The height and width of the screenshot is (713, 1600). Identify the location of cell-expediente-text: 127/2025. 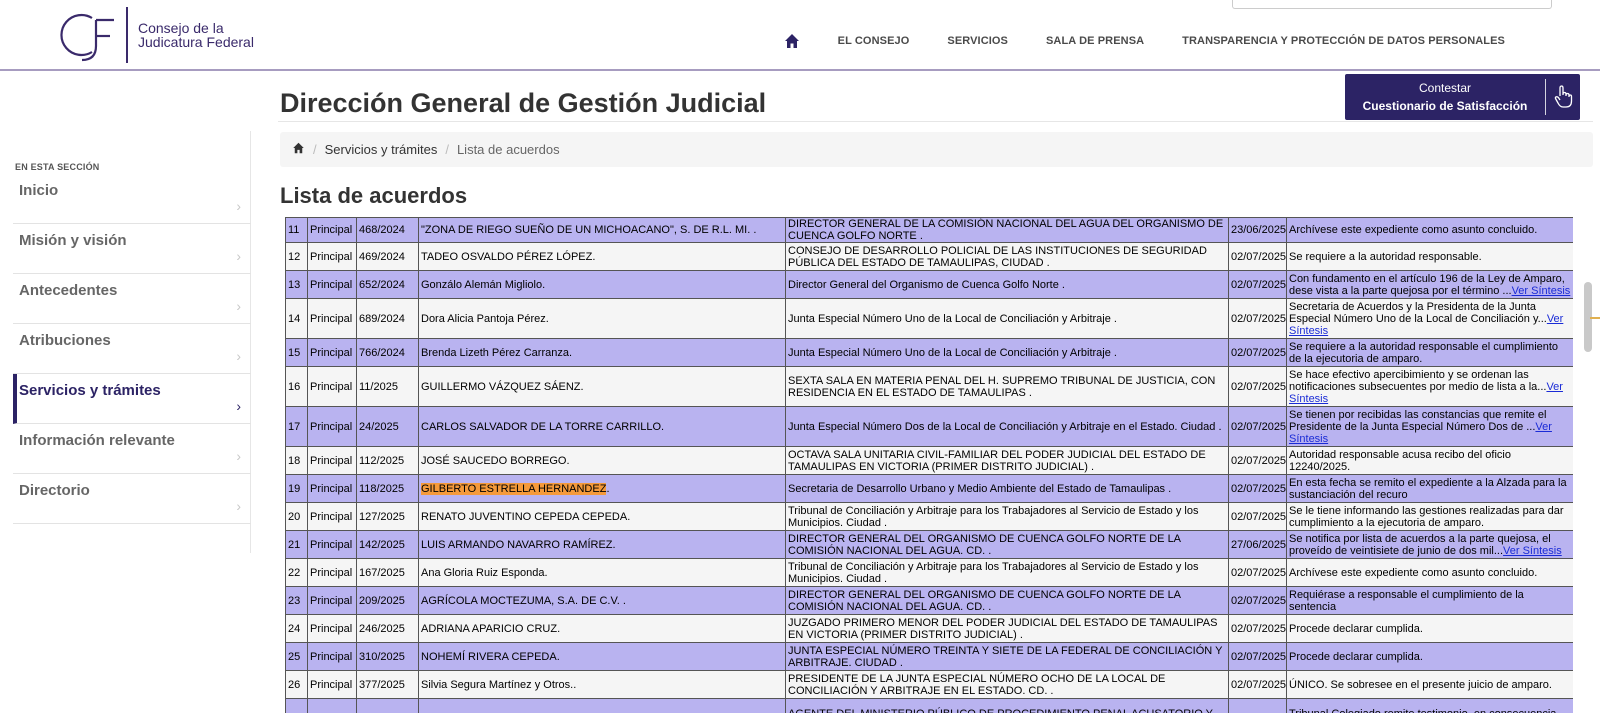
(382, 516).